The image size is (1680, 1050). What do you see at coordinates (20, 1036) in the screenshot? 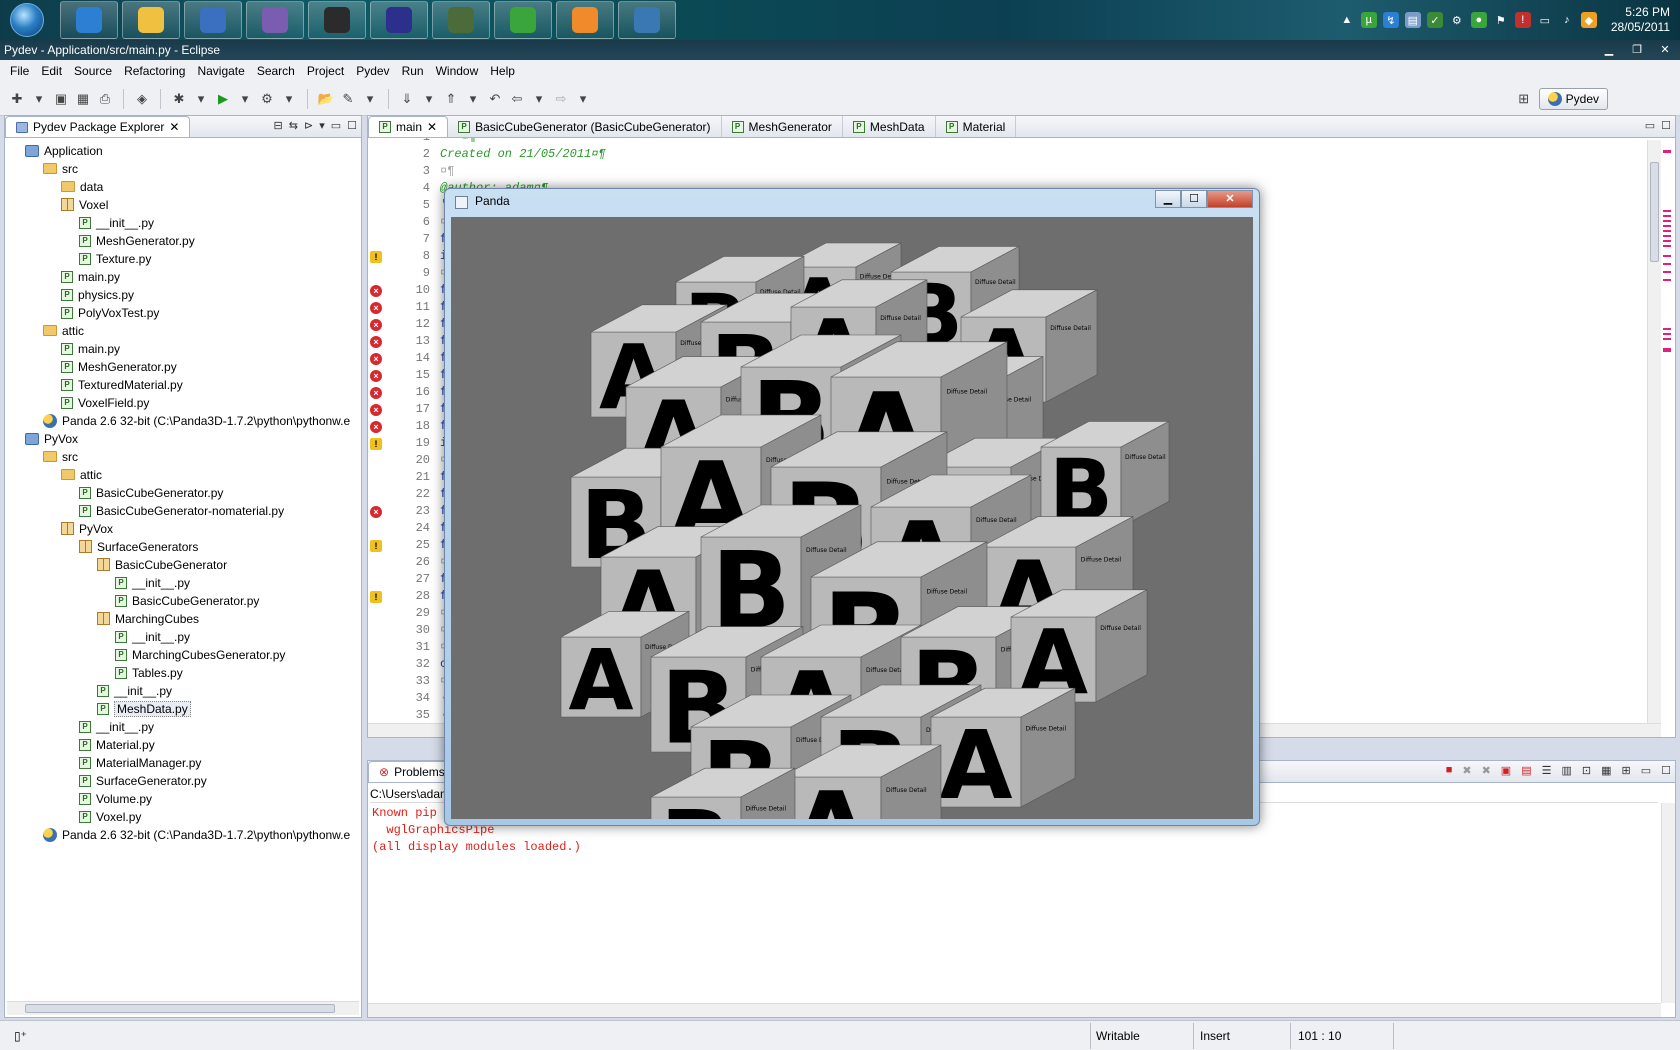
I see `fast-view-icon: ▯⁺` at bounding box center [20, 1036].